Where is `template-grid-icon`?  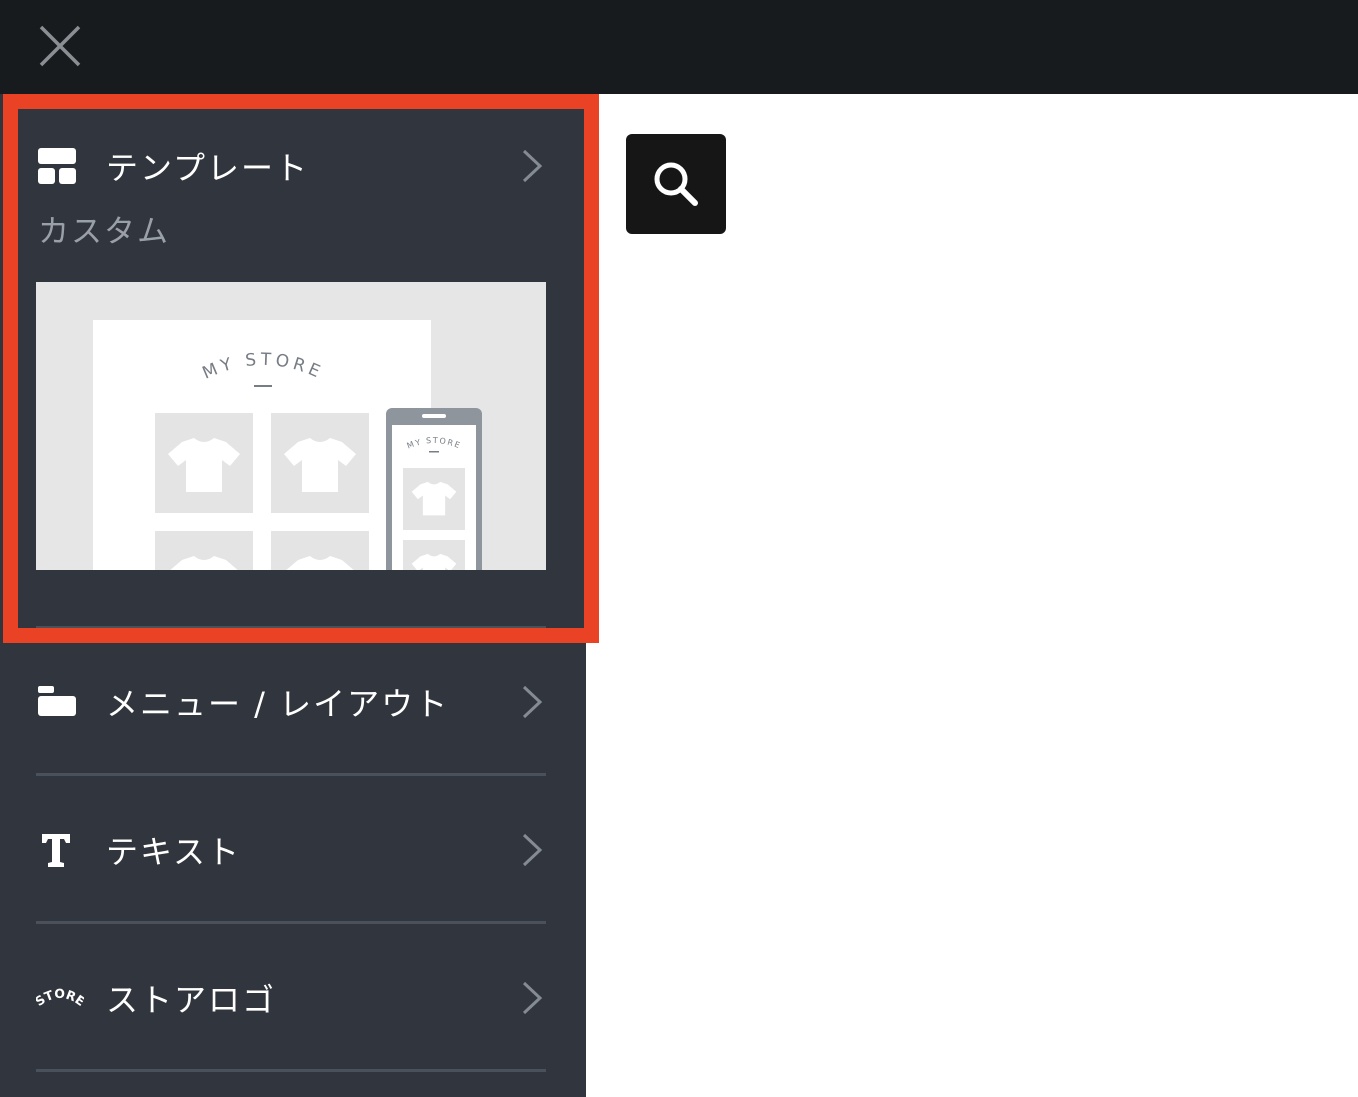 template-grid-icon is located at coordinates (60, 166).